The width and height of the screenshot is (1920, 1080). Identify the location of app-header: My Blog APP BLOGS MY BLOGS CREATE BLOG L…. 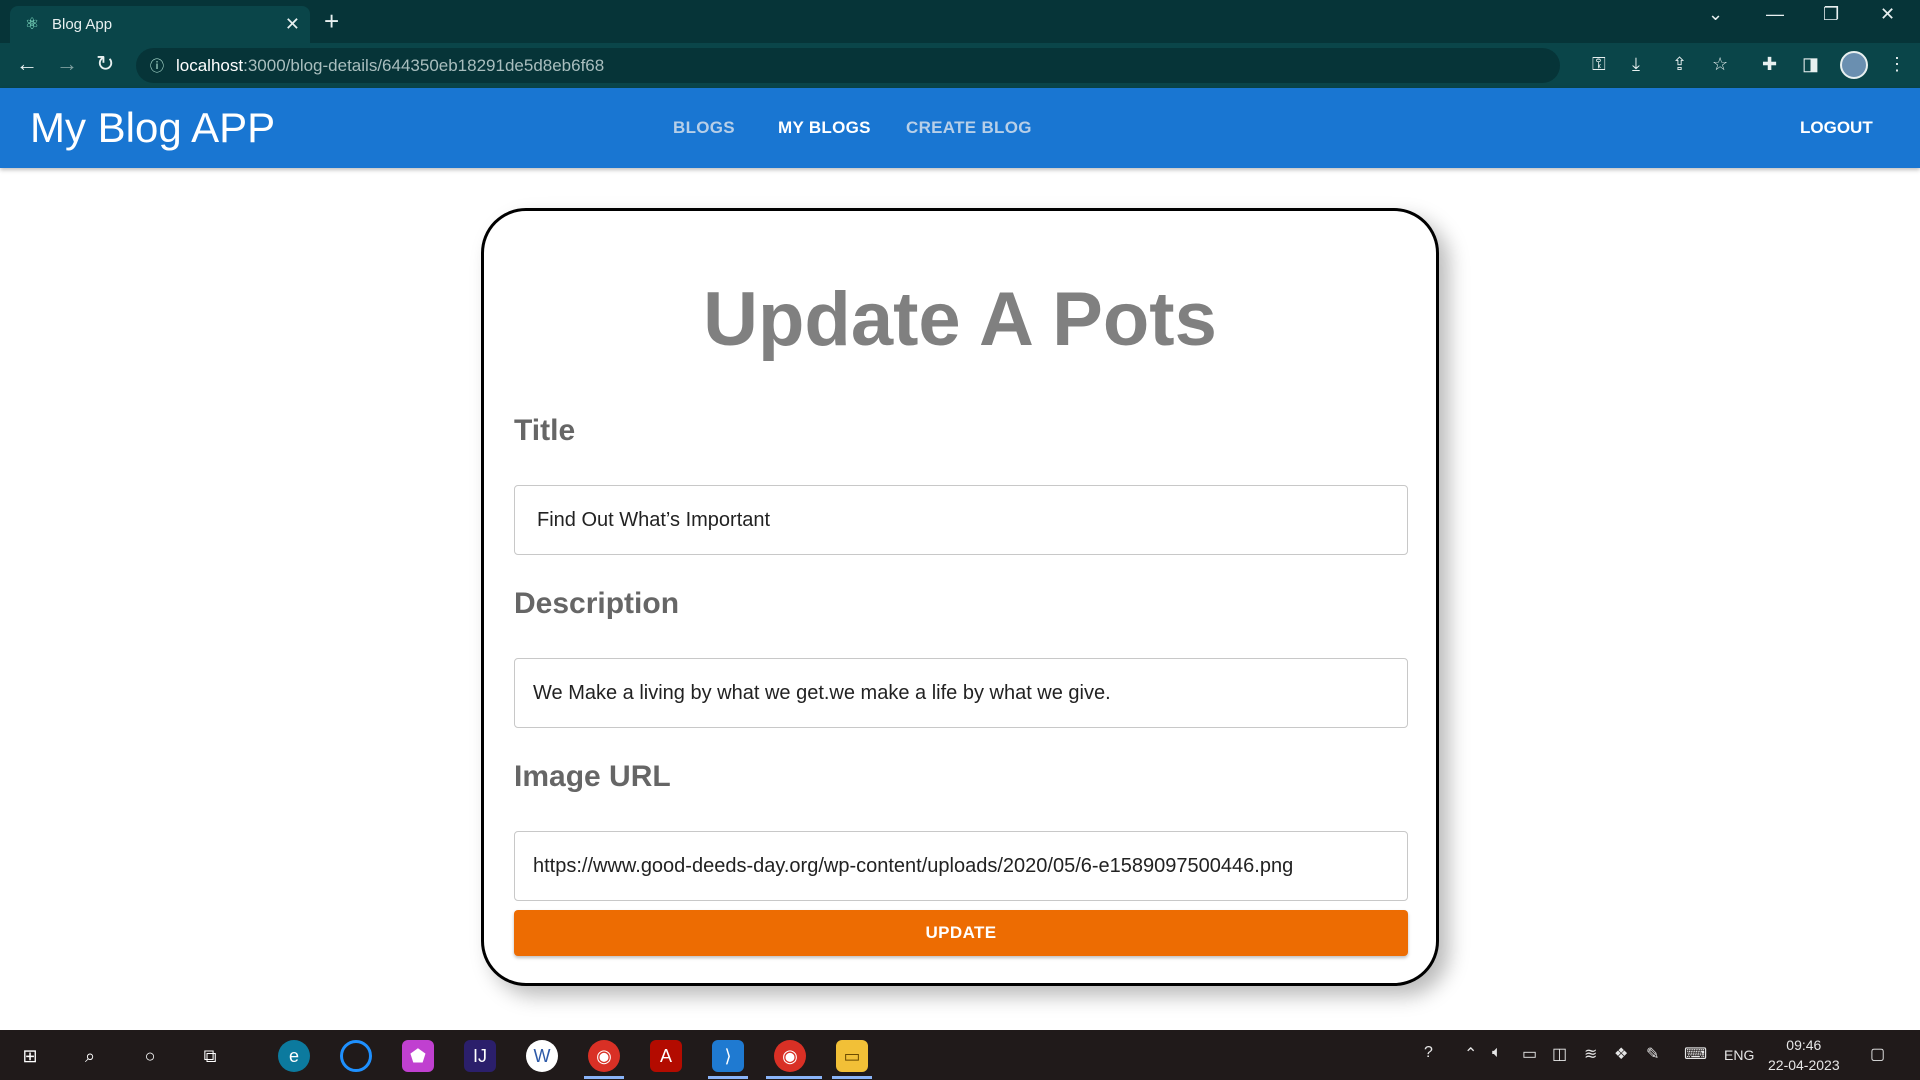
(960, 128).